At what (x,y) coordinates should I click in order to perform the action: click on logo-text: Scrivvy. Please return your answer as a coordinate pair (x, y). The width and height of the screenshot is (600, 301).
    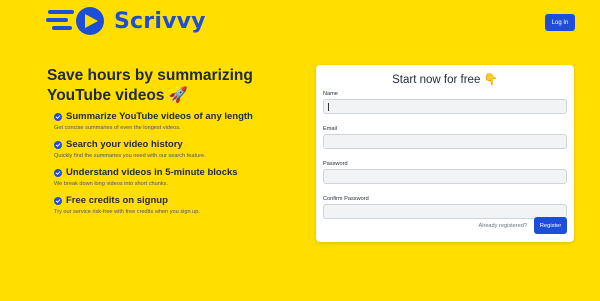
    Looking at the image, I should click on (160, 21).